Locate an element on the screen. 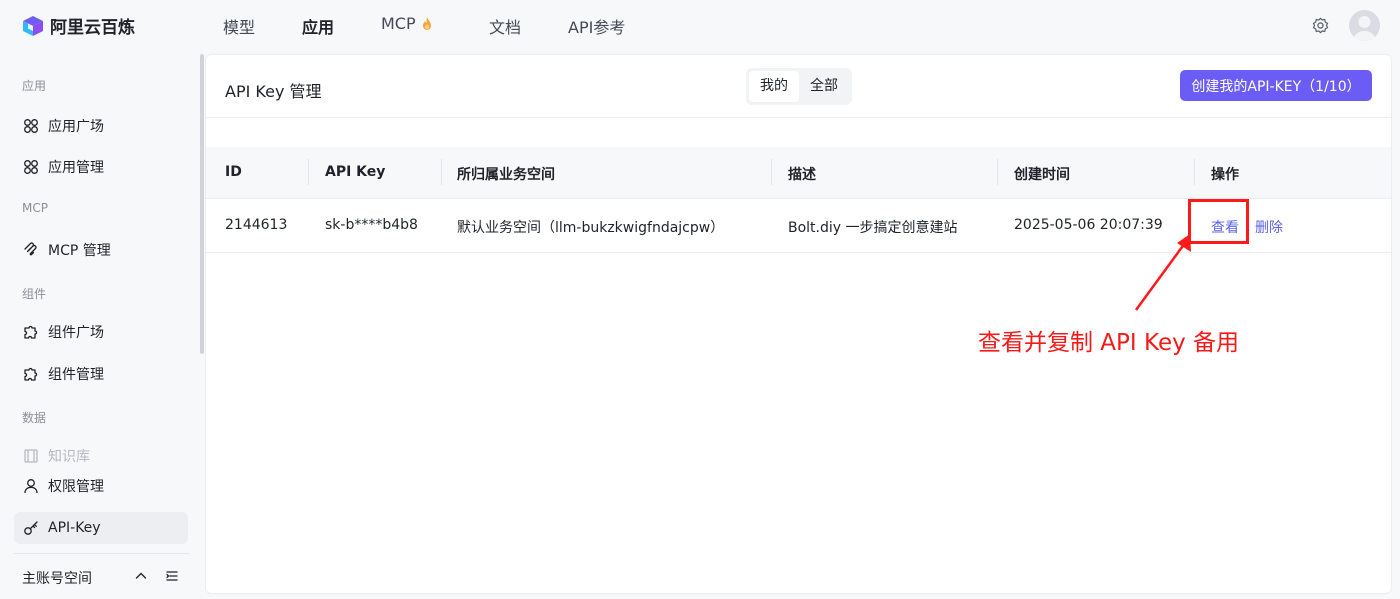  sidebar-item-app-square: 应用广场 is located at coordinates (101, 126).